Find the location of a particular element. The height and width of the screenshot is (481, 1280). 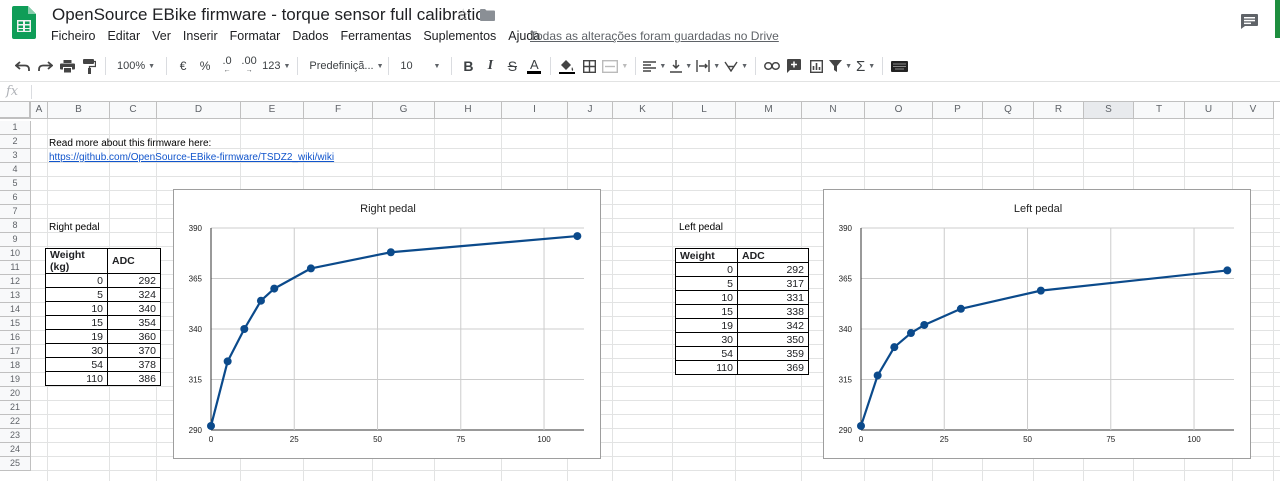

column-header-m: M is located at coordinates (769, 110).